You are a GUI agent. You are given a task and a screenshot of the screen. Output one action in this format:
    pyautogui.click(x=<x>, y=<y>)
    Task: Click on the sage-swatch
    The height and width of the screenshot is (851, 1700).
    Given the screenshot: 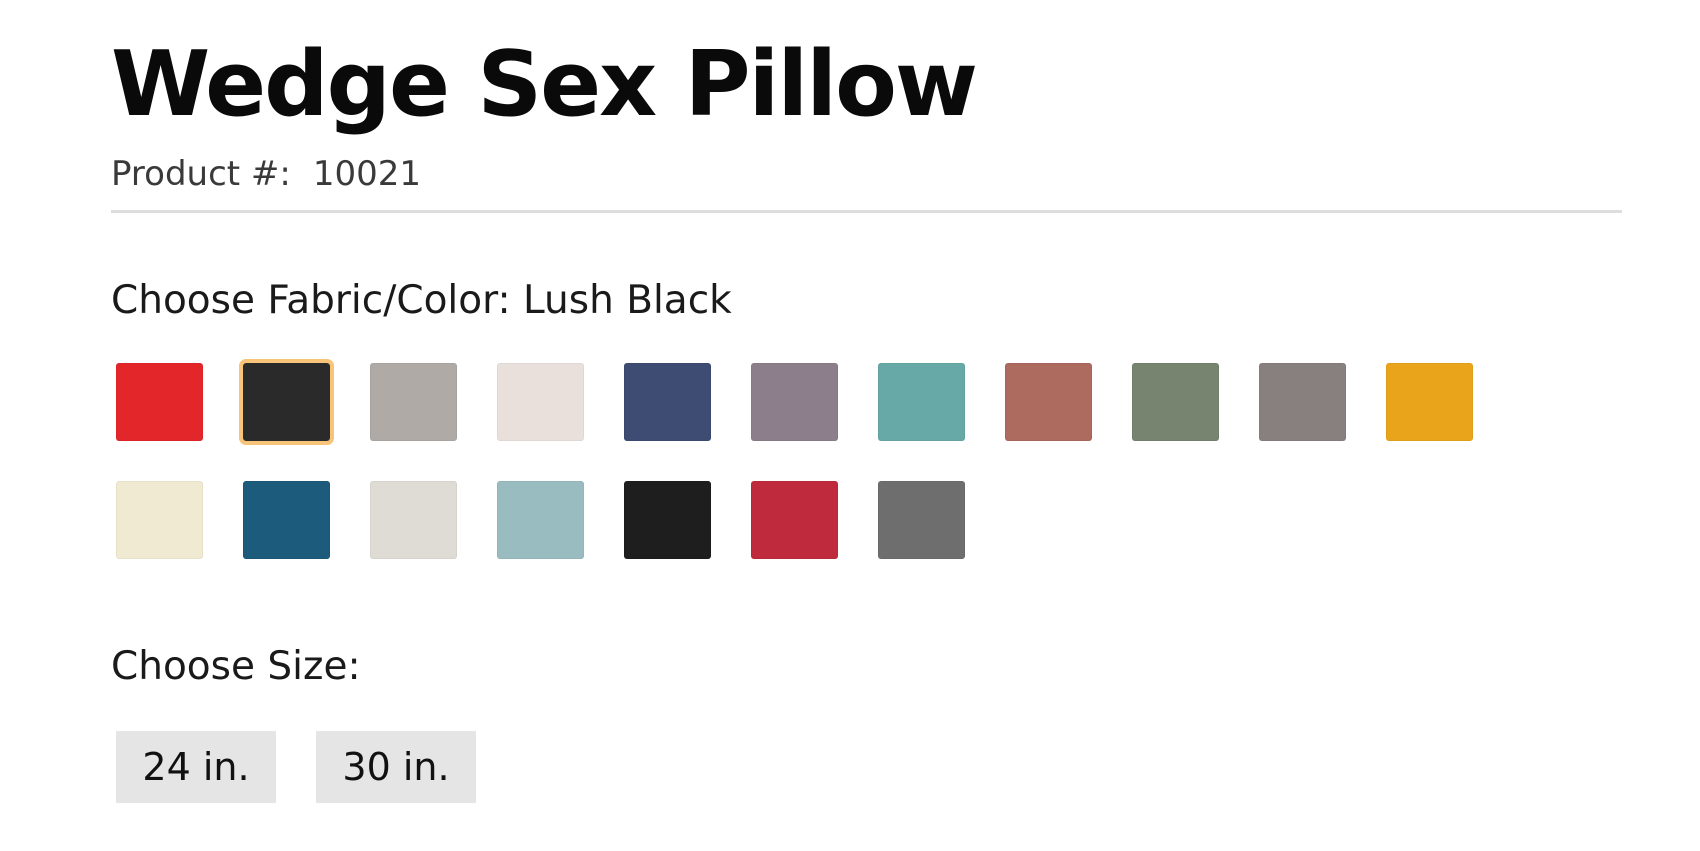 What is the action you would take?
    pyautogui.click(x=1175, y=402)
    